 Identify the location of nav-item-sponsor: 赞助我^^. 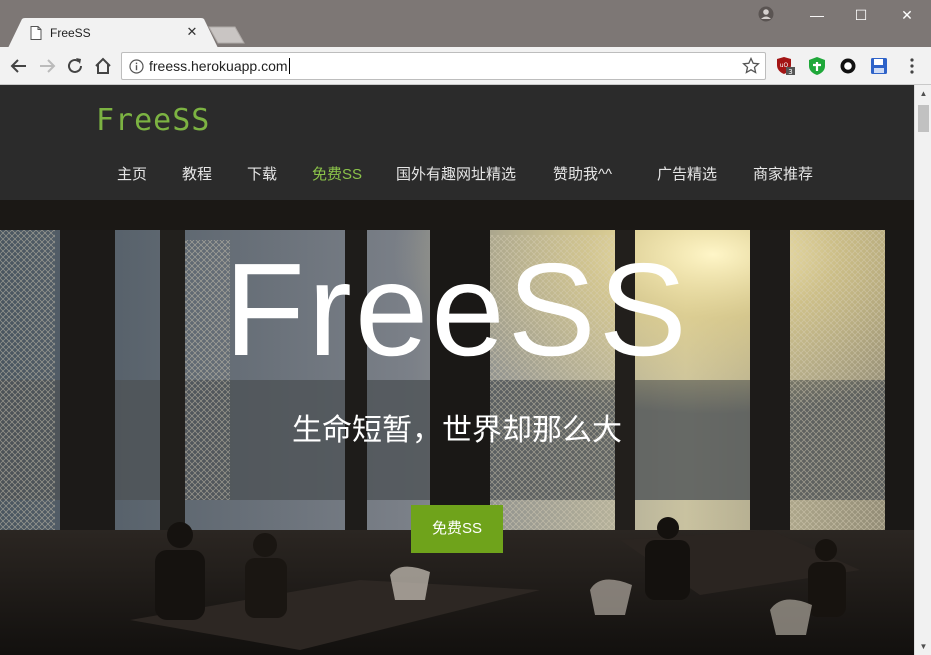
(582, 173).